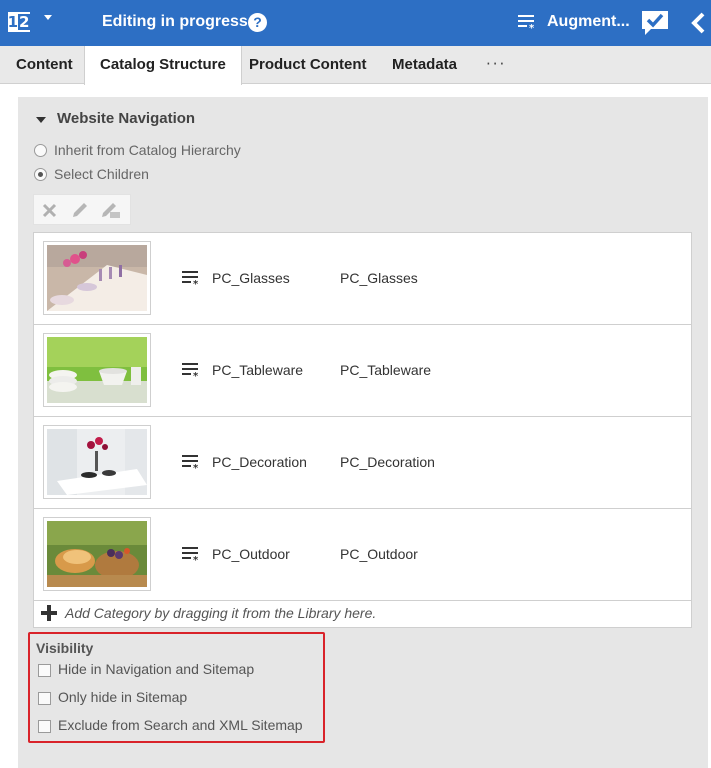 The width and height of the screenshot is (711, 768). Describe the element at coordinates (111, 210) in the screenshot. I see `clear-icon` at that location.